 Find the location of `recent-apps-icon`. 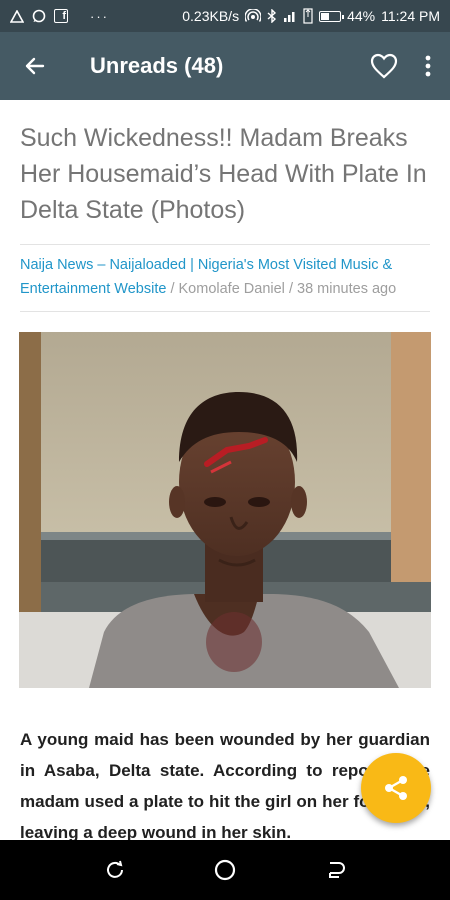

recent-apps-icon is located at coordinates (115, 869).